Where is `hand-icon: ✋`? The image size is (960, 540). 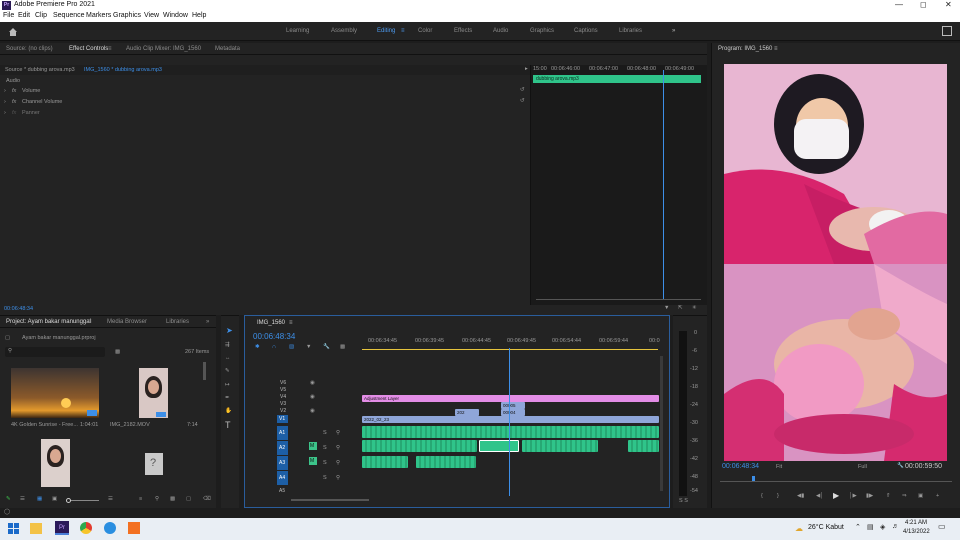
hand-icon: ✋ is located at coordinates (228, 411).